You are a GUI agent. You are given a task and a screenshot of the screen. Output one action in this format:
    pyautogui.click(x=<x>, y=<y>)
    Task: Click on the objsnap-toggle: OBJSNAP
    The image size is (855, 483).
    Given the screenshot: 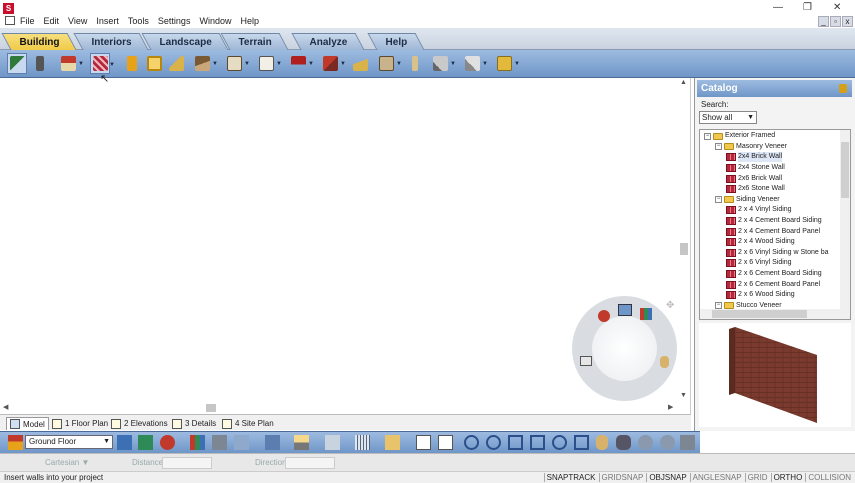 What is the action you would take?
    pyautogui.click(x=667, y=477)
    